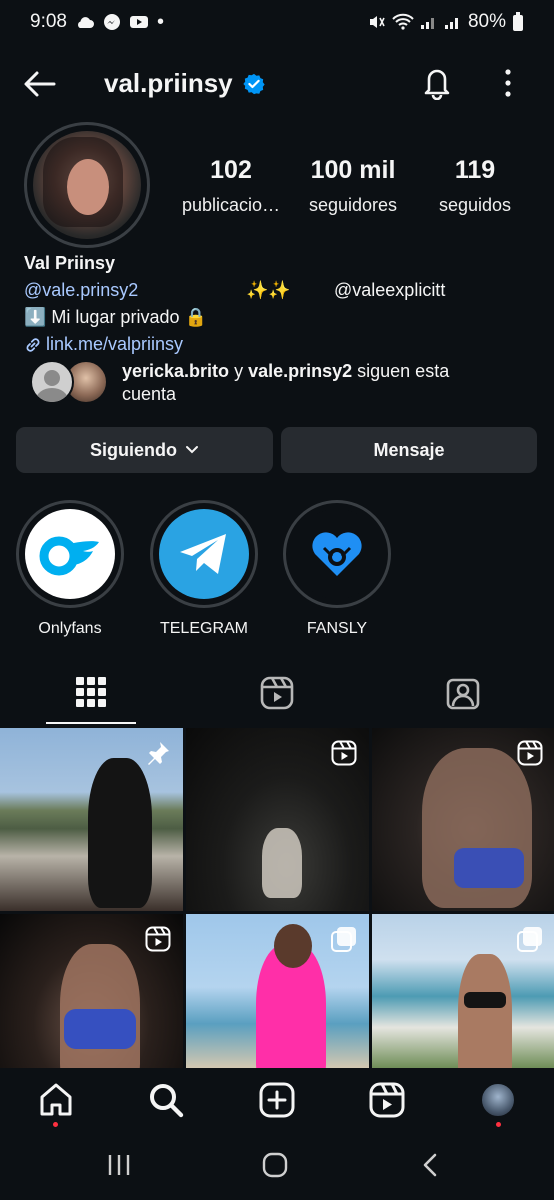 Image resolution: width=554 pixels, height=1200 pixels. I want to click on home-button-icon, so click(275, 1165).